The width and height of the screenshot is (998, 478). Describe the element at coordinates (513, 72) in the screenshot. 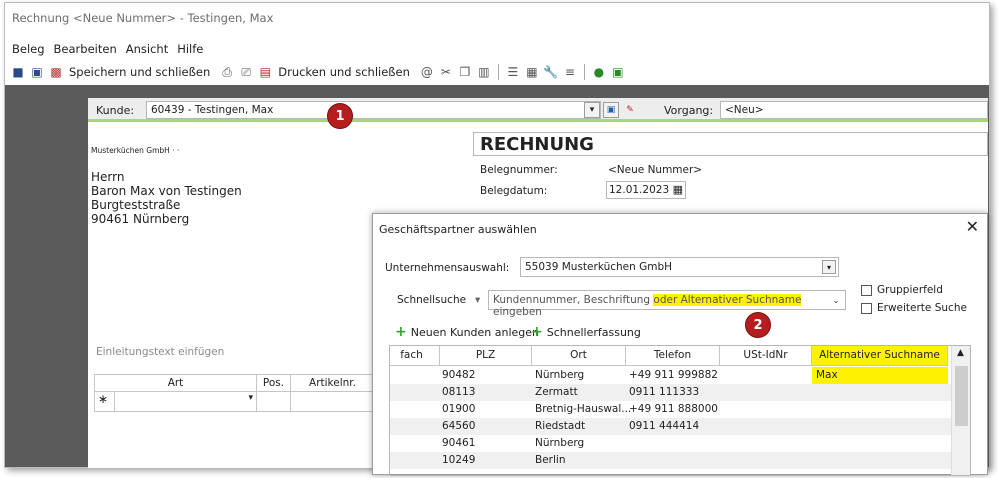

I see `list-icon: ☰` at that location.